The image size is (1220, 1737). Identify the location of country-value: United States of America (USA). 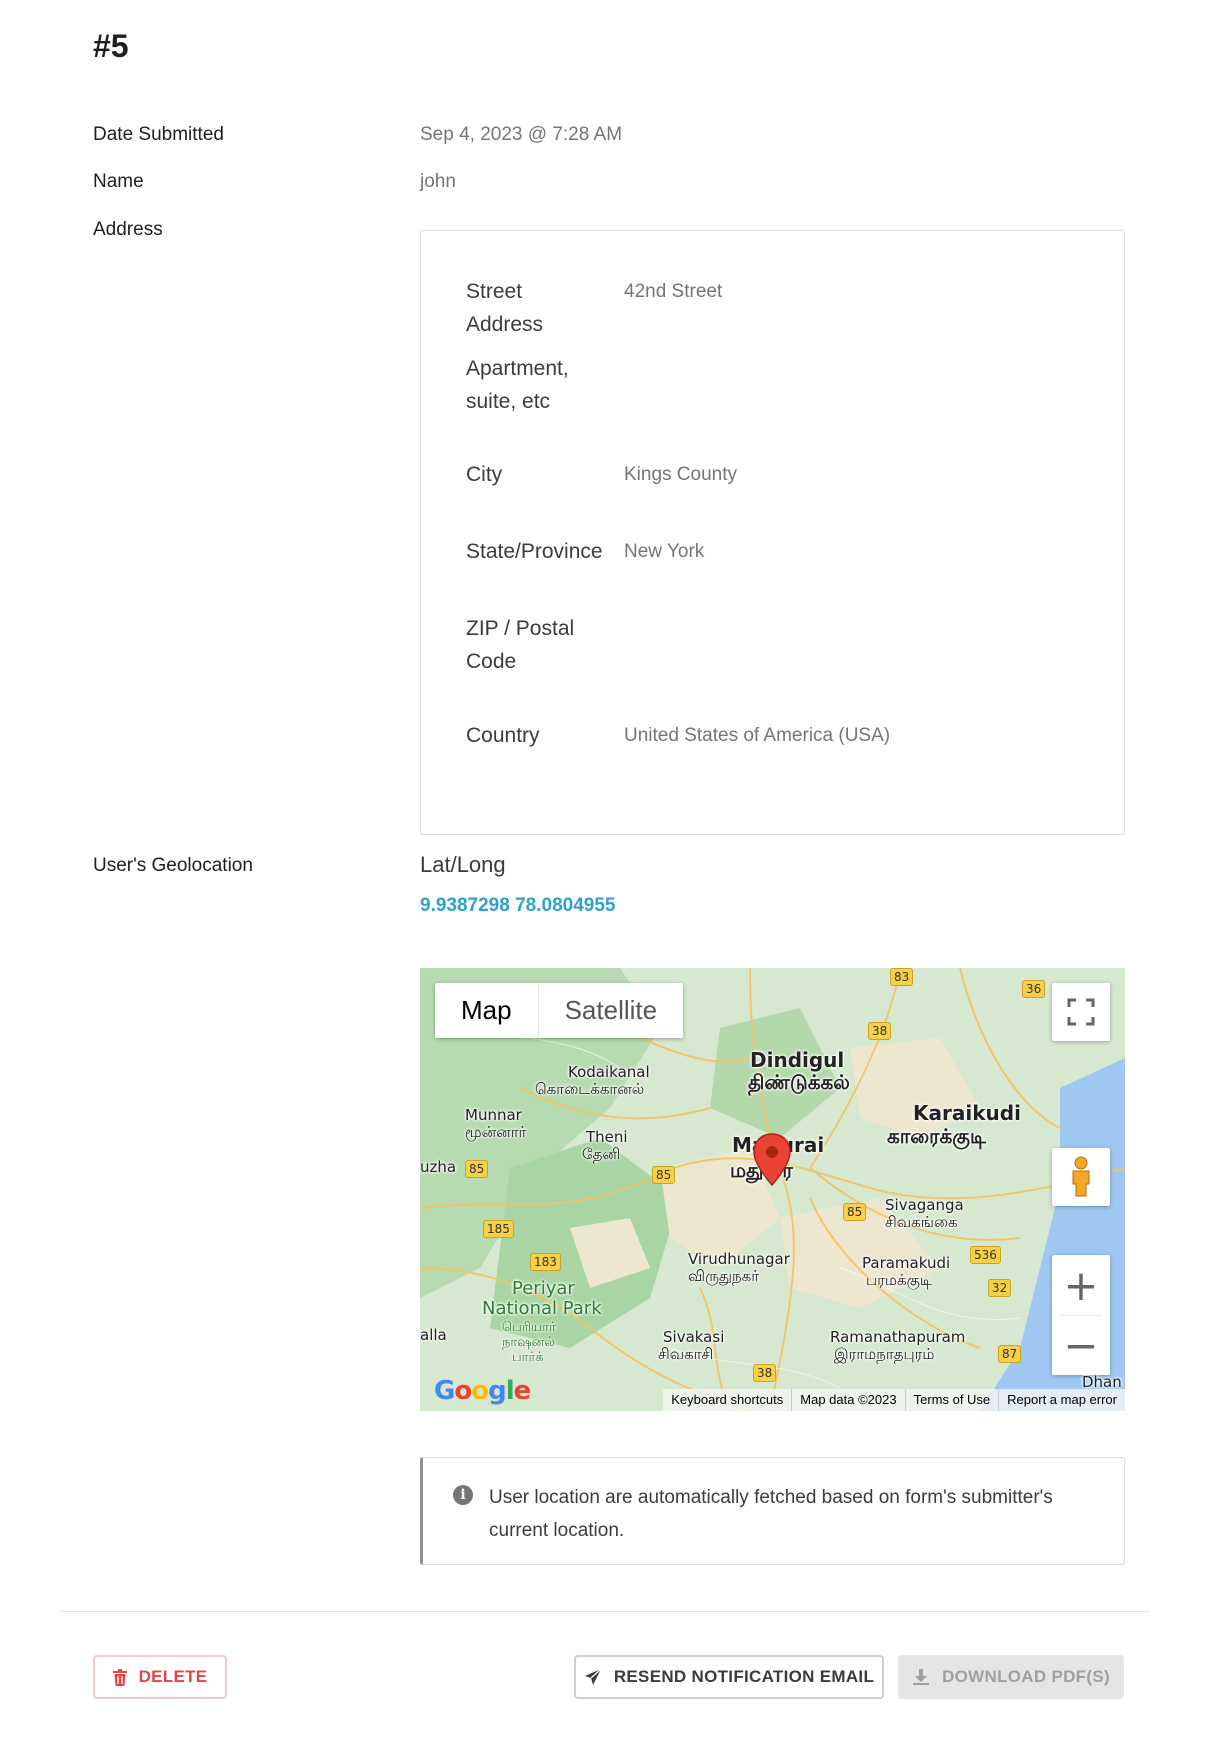
(757, 735).